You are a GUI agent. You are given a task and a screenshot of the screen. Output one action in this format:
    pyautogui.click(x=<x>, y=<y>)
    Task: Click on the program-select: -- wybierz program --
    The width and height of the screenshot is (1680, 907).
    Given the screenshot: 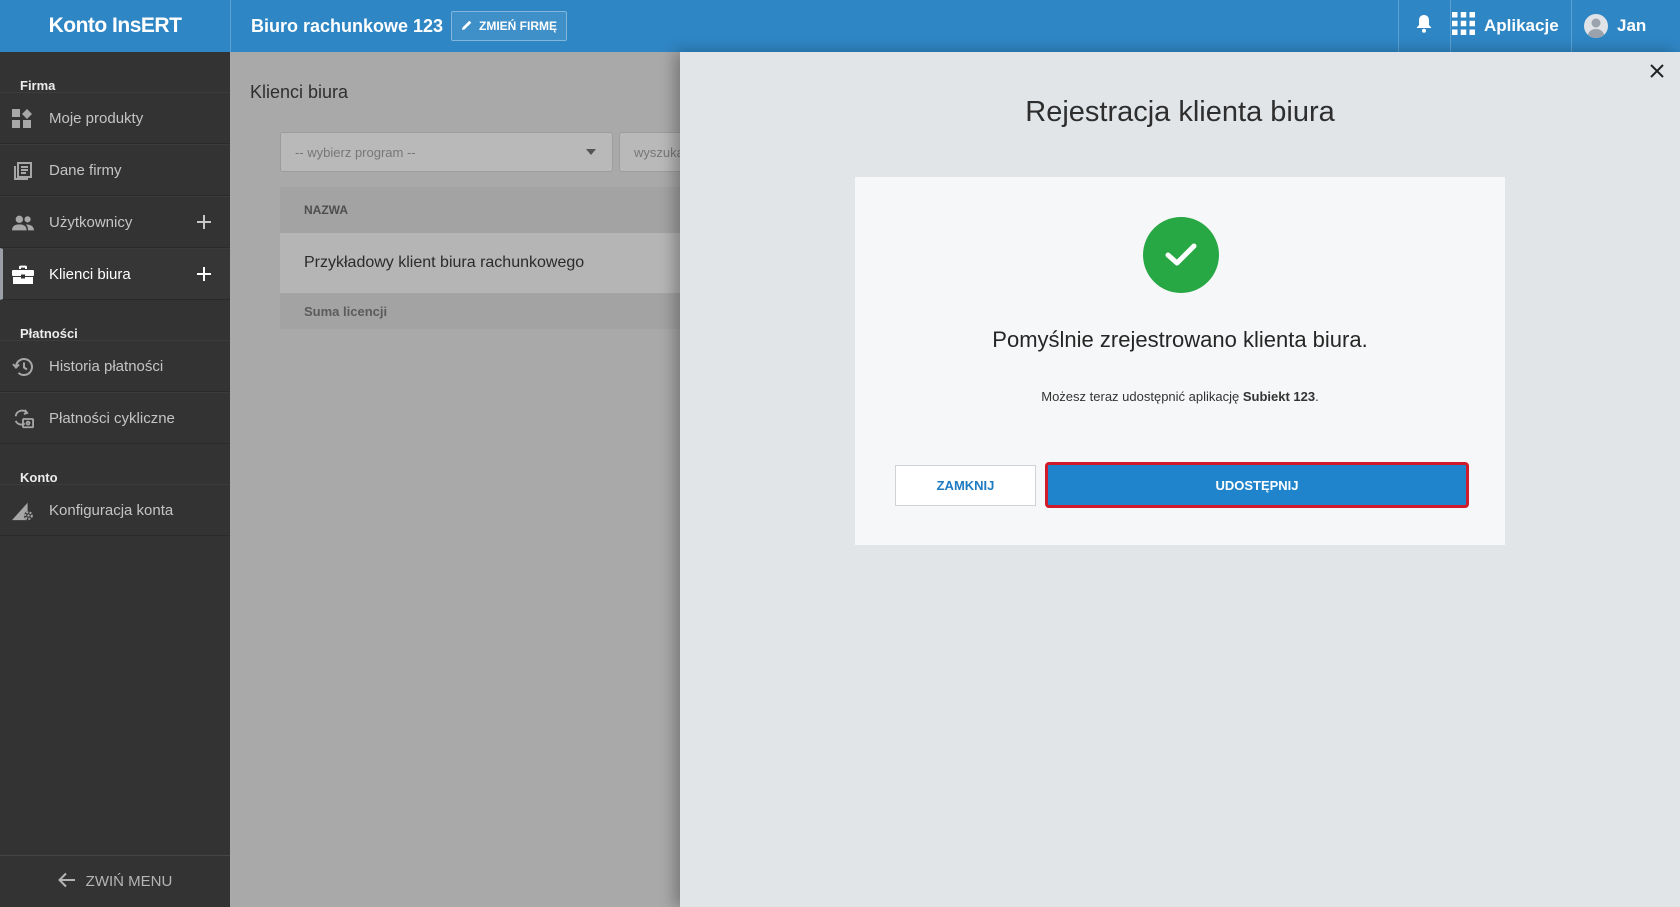 What is the action you would take?
    pyautogui.click(x=446, y=152)
    